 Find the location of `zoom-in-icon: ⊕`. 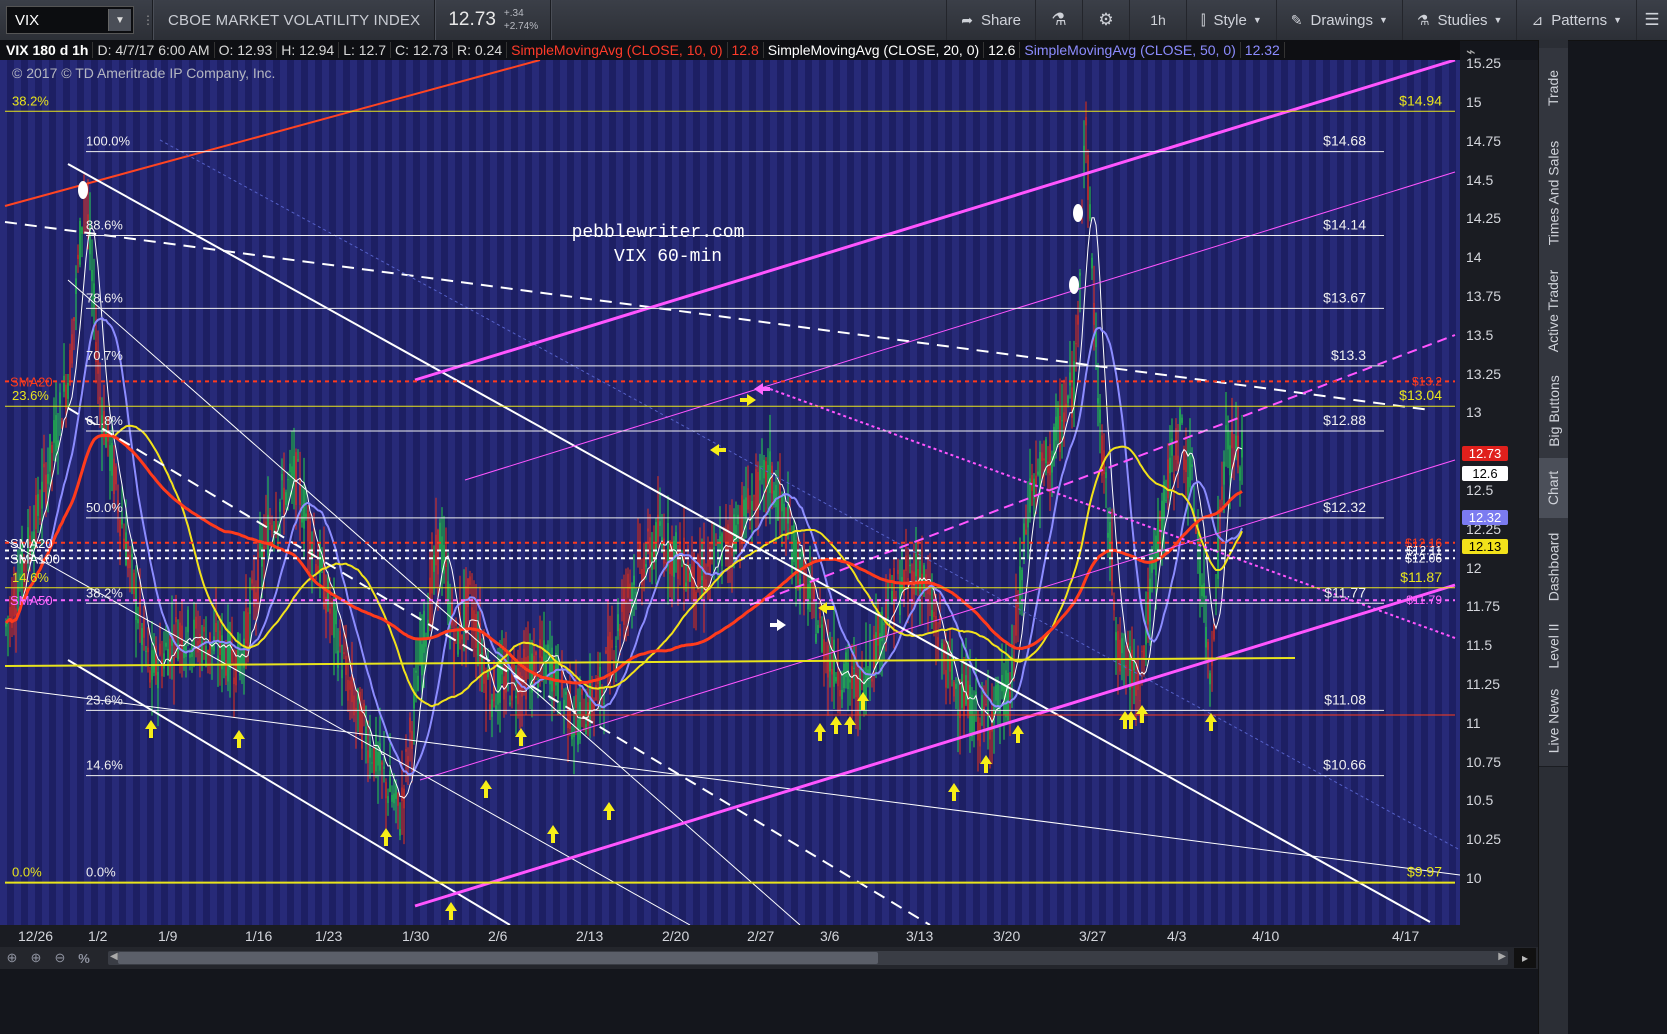

zoom-in-icon: ⊕ is located at coordinates (36, 958).